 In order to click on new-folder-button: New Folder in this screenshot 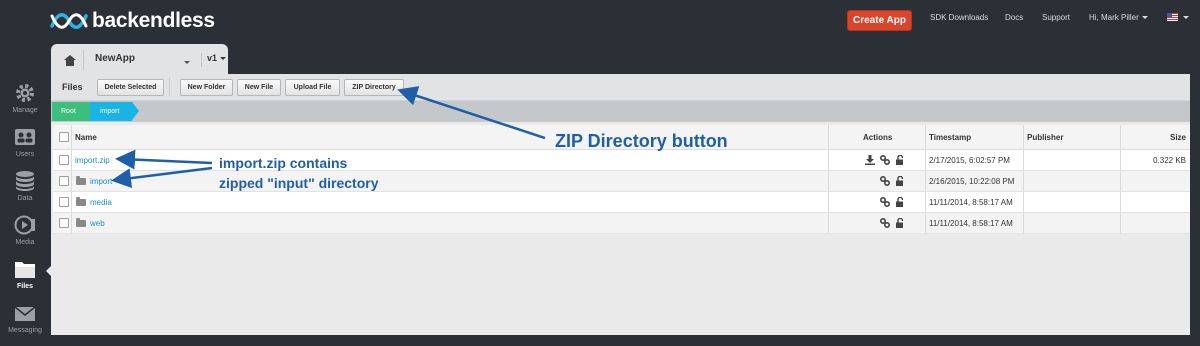, I will do `click(206, 87)`.